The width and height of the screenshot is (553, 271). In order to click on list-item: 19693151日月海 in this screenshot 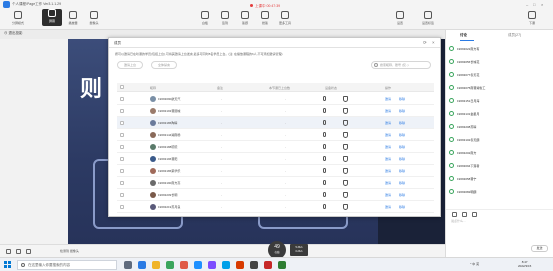, I will do `click(500, 101)`.